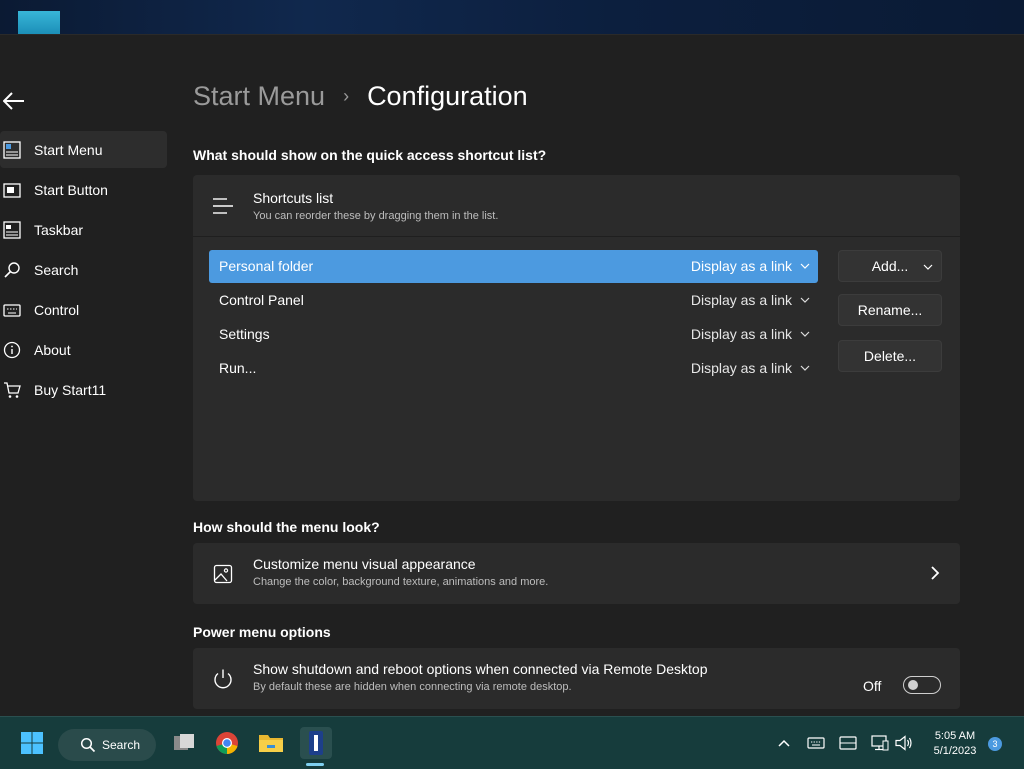 The image size is (1024, 769). What do you see at coordinates (513, 368) in the screenshot?
I see `list-item: Run... Display as a link` at bounding box center [513, 368].